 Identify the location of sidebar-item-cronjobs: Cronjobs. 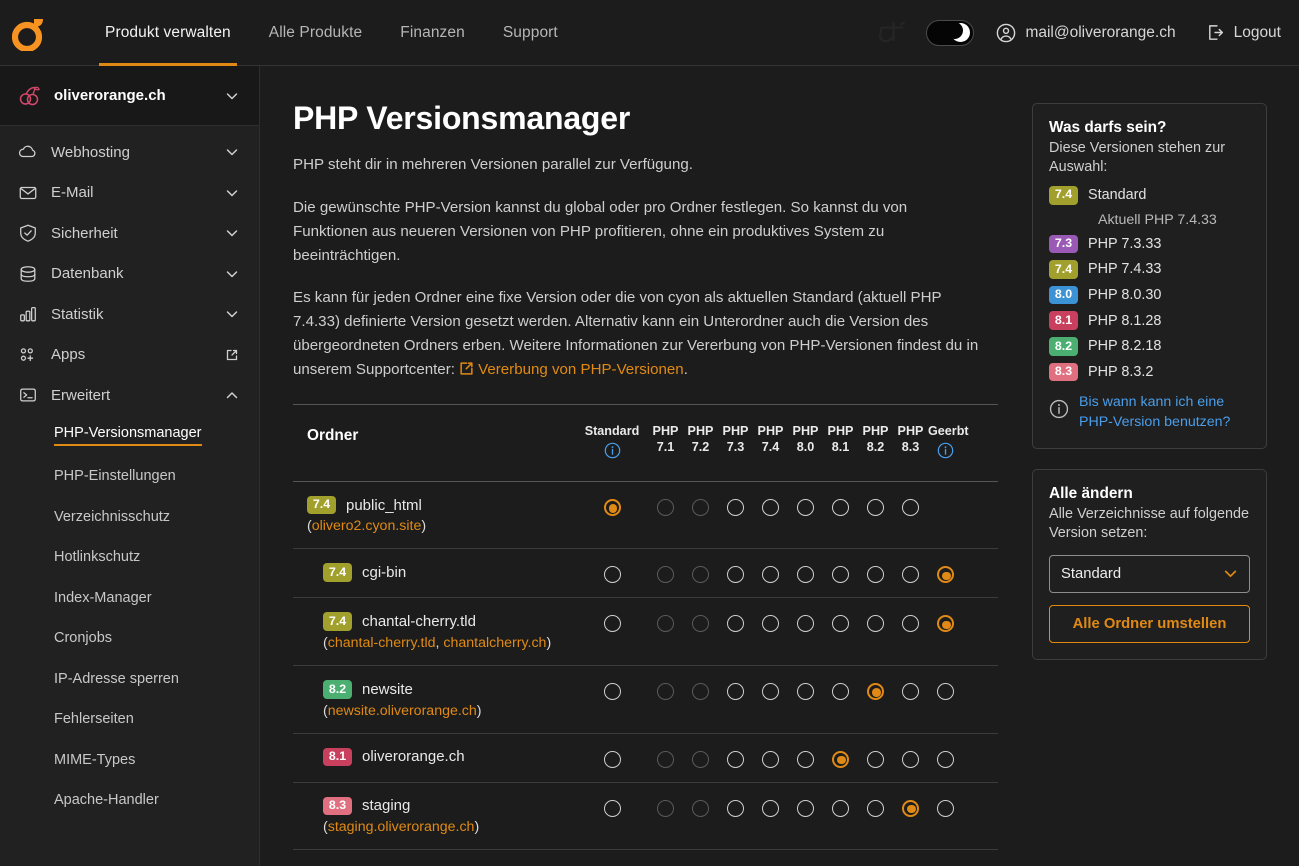
(129, 638).